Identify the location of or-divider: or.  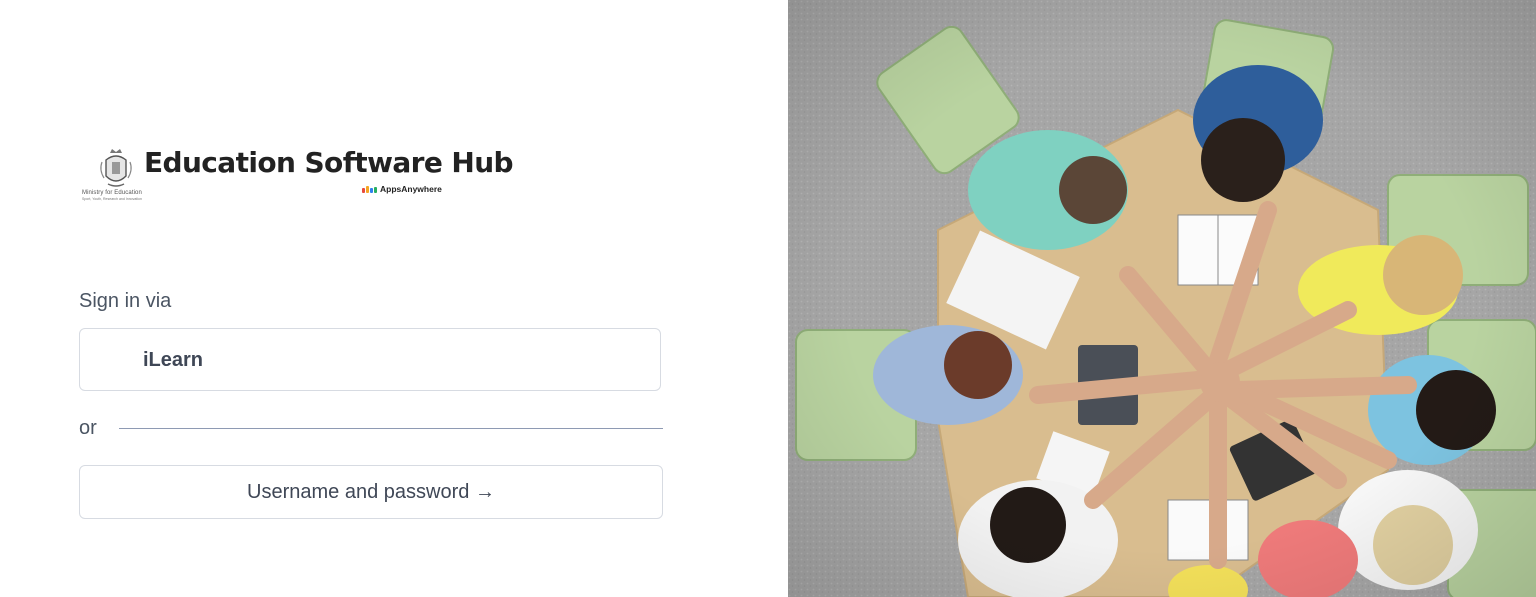
(371, 429).